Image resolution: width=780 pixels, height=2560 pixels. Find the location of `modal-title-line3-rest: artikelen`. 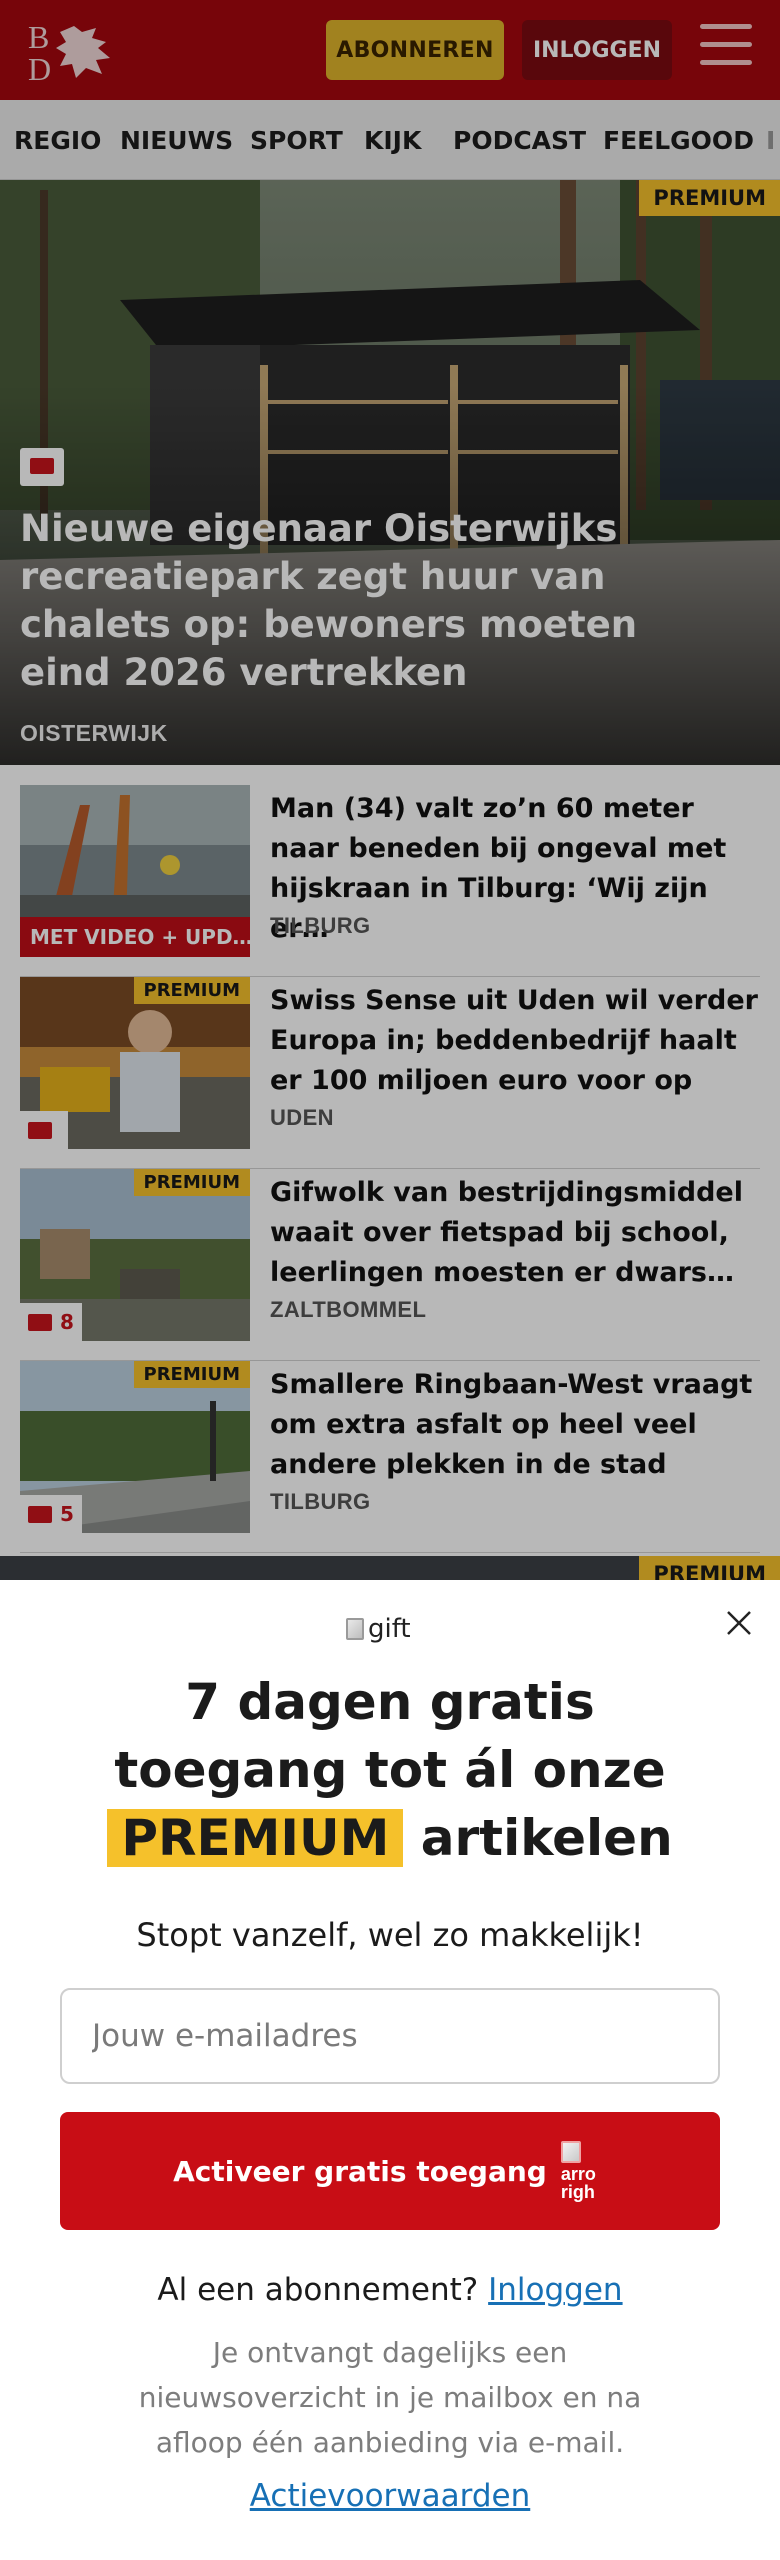

modal-title-line3-rest: artikelen is located at coordinates (546, 1838).